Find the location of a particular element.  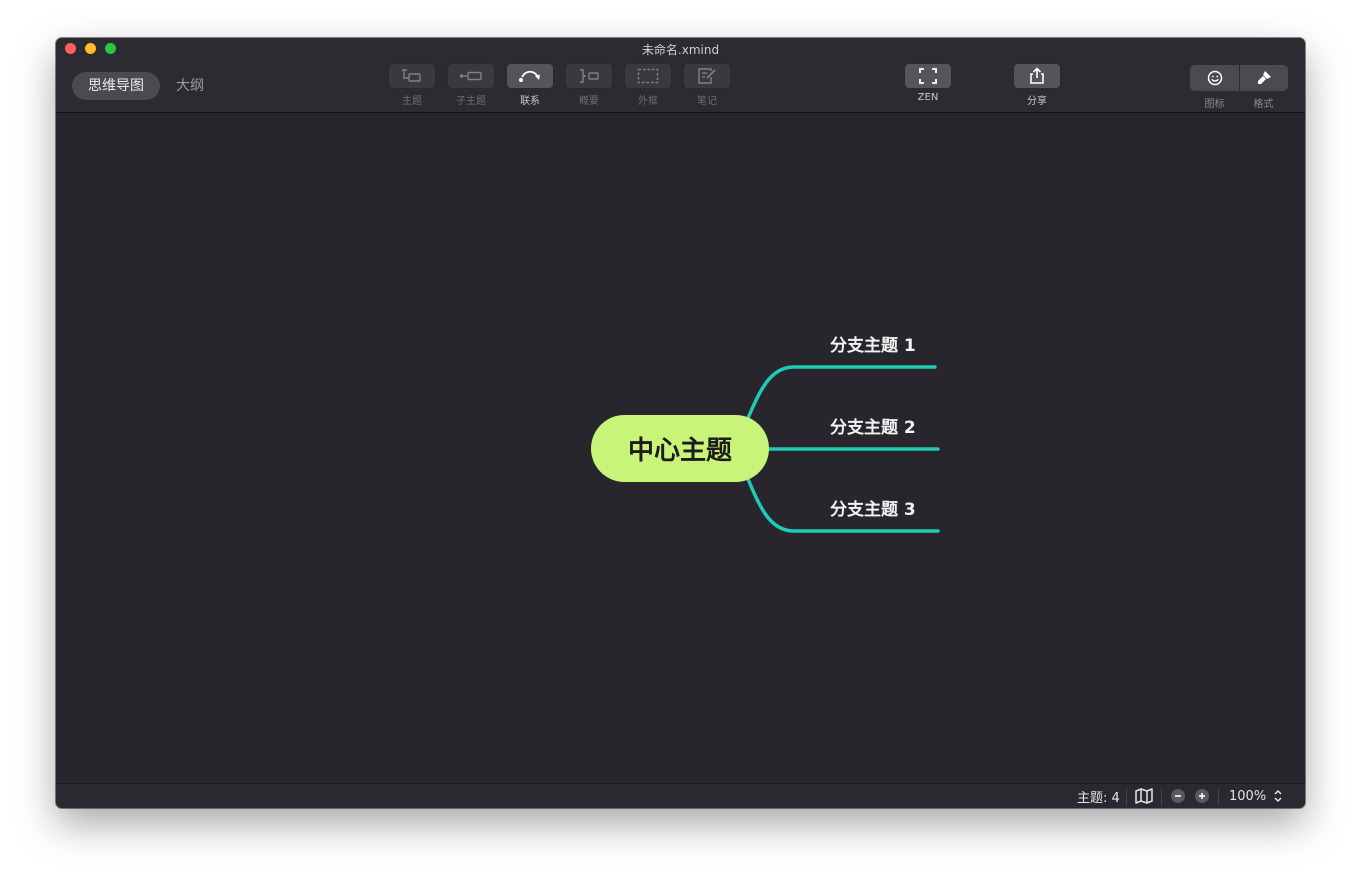

branch-topic-2: 分支主题 2 is located at coordinates (873, 425).